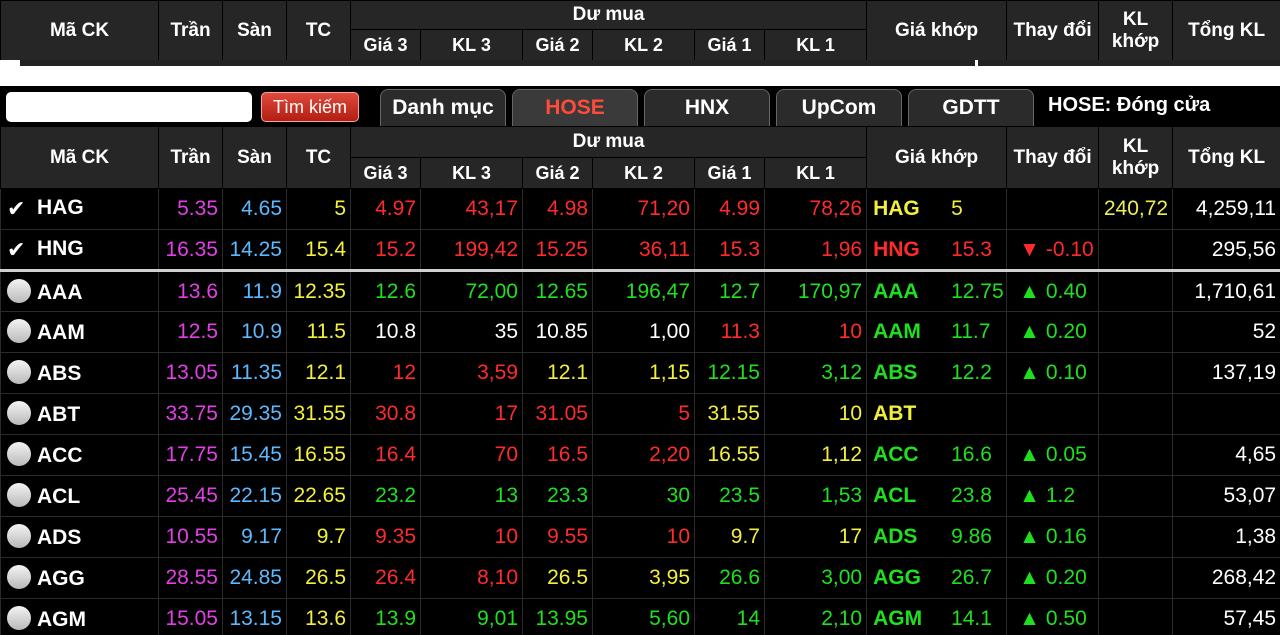  Describe the element at coordinates (79, 332) in the screenshot. I see `symbol-cell: AAM` at that location.